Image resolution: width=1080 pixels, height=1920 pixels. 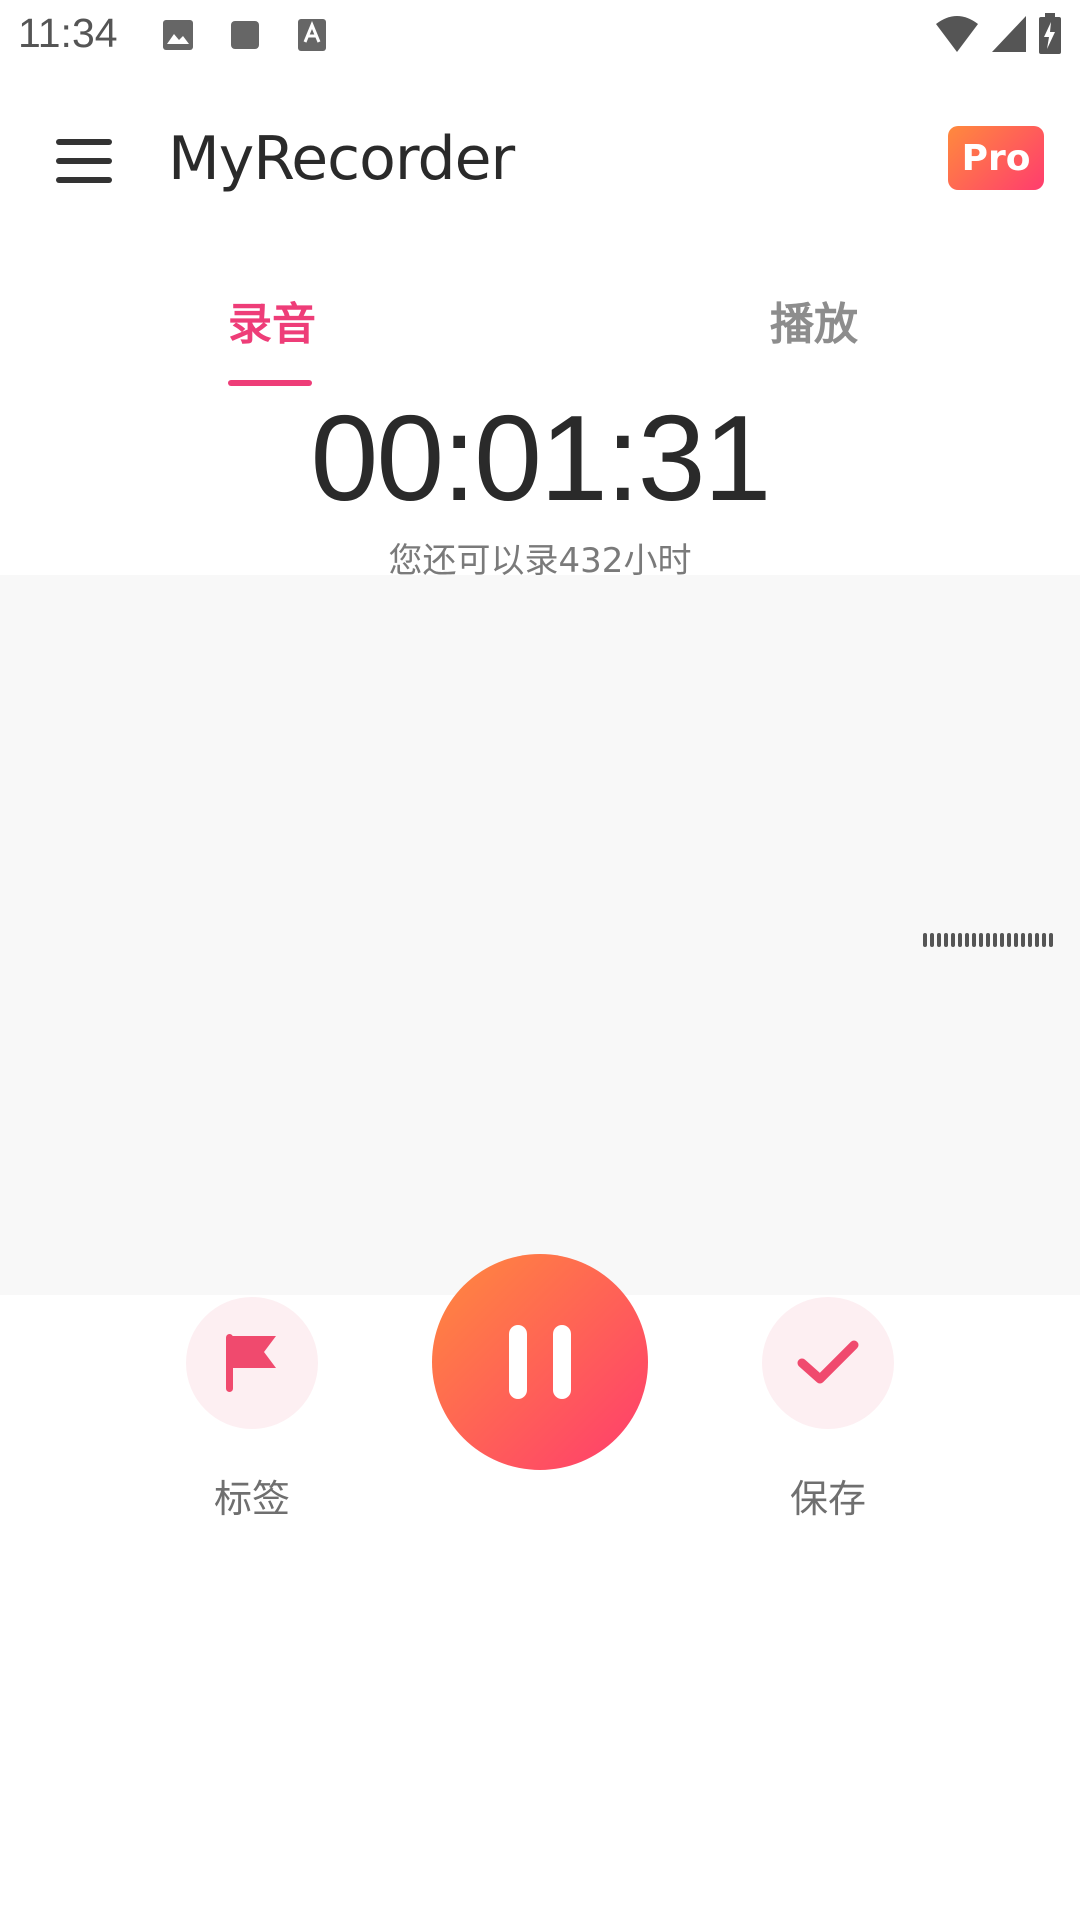 What do you see at coordinates (957, 34) in the screenshot?
I see `wifi-icon` at bounding box center [957, 34].